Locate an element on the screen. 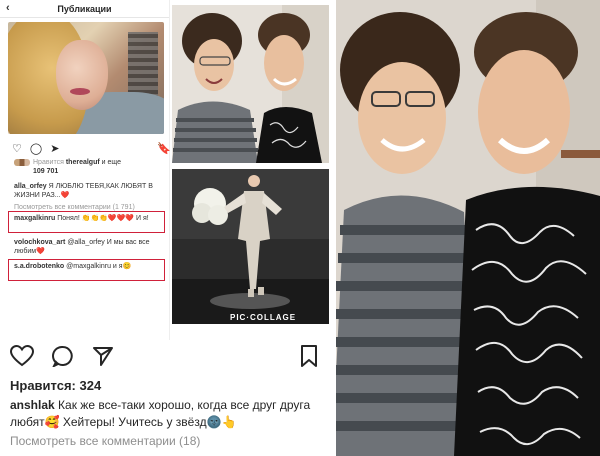 The height and width of the screenshot is (456, 600). collage-watermark: PIC·COLLAGE is located at coordinates (263, 317).